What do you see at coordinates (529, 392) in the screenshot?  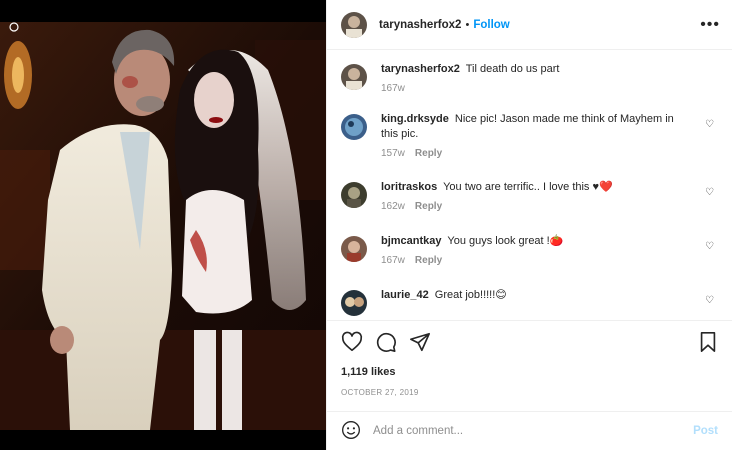 I see `post-date: OCTOBER 27, 2019` at bounding box center [529, 392].